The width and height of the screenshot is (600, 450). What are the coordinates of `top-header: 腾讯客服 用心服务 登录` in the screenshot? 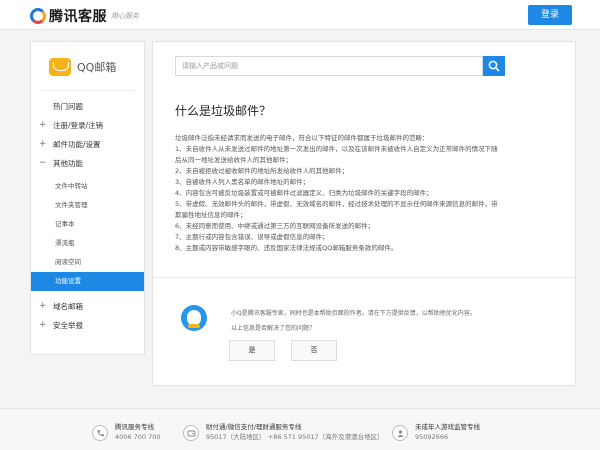 It's located at (300, 15).